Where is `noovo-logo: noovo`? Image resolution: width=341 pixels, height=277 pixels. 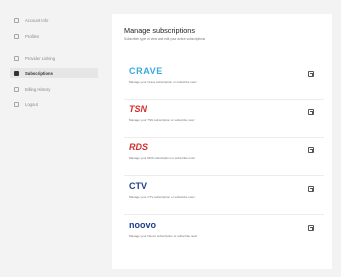 noovo-logo: noovo is located at coordinates (142, 225).